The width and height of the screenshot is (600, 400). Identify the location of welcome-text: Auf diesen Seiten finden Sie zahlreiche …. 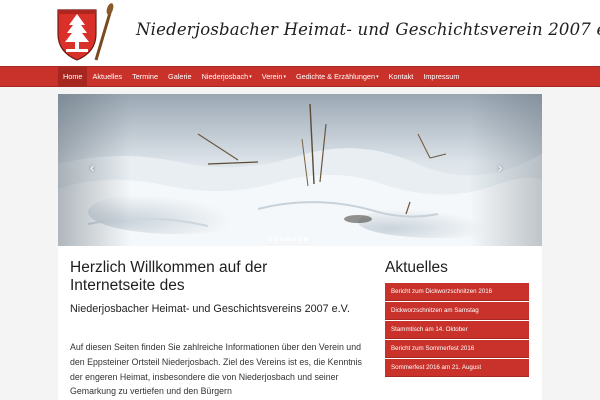
(216, 369).